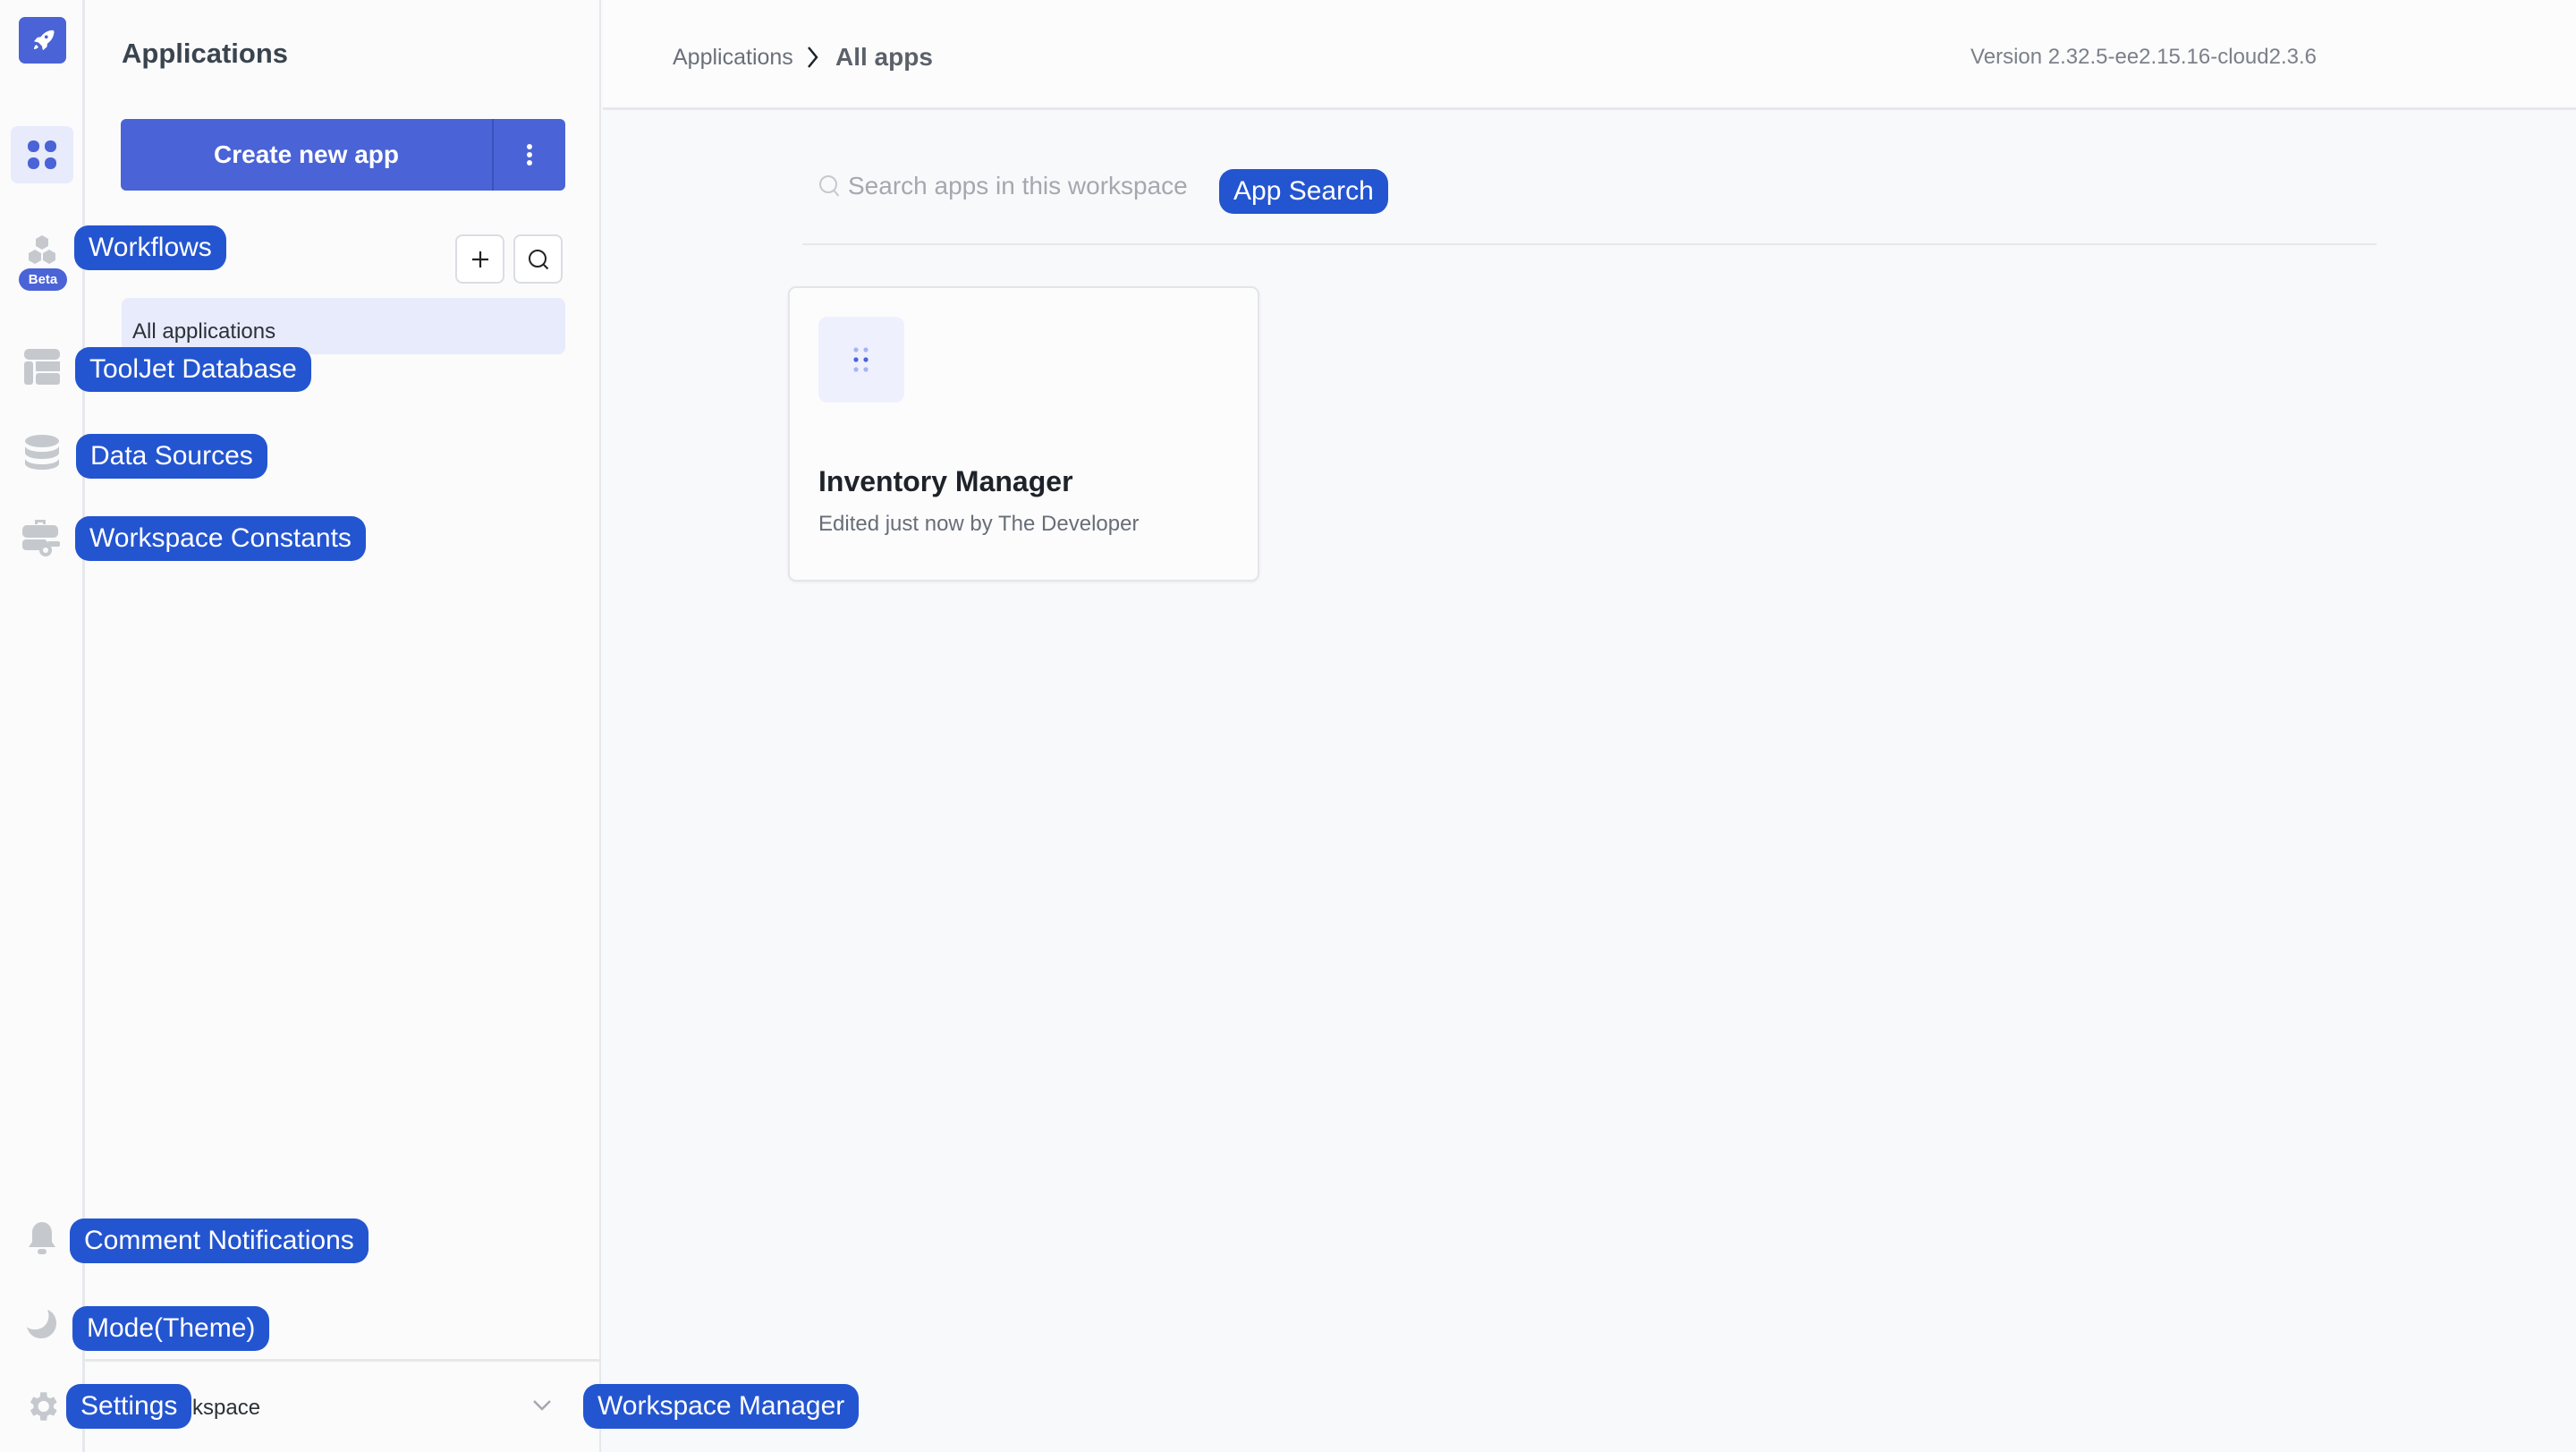  Describe the element at coordinates (193, 369) in the screenshot. I see `label-tooljet-database: ToolJet Database` at that location.